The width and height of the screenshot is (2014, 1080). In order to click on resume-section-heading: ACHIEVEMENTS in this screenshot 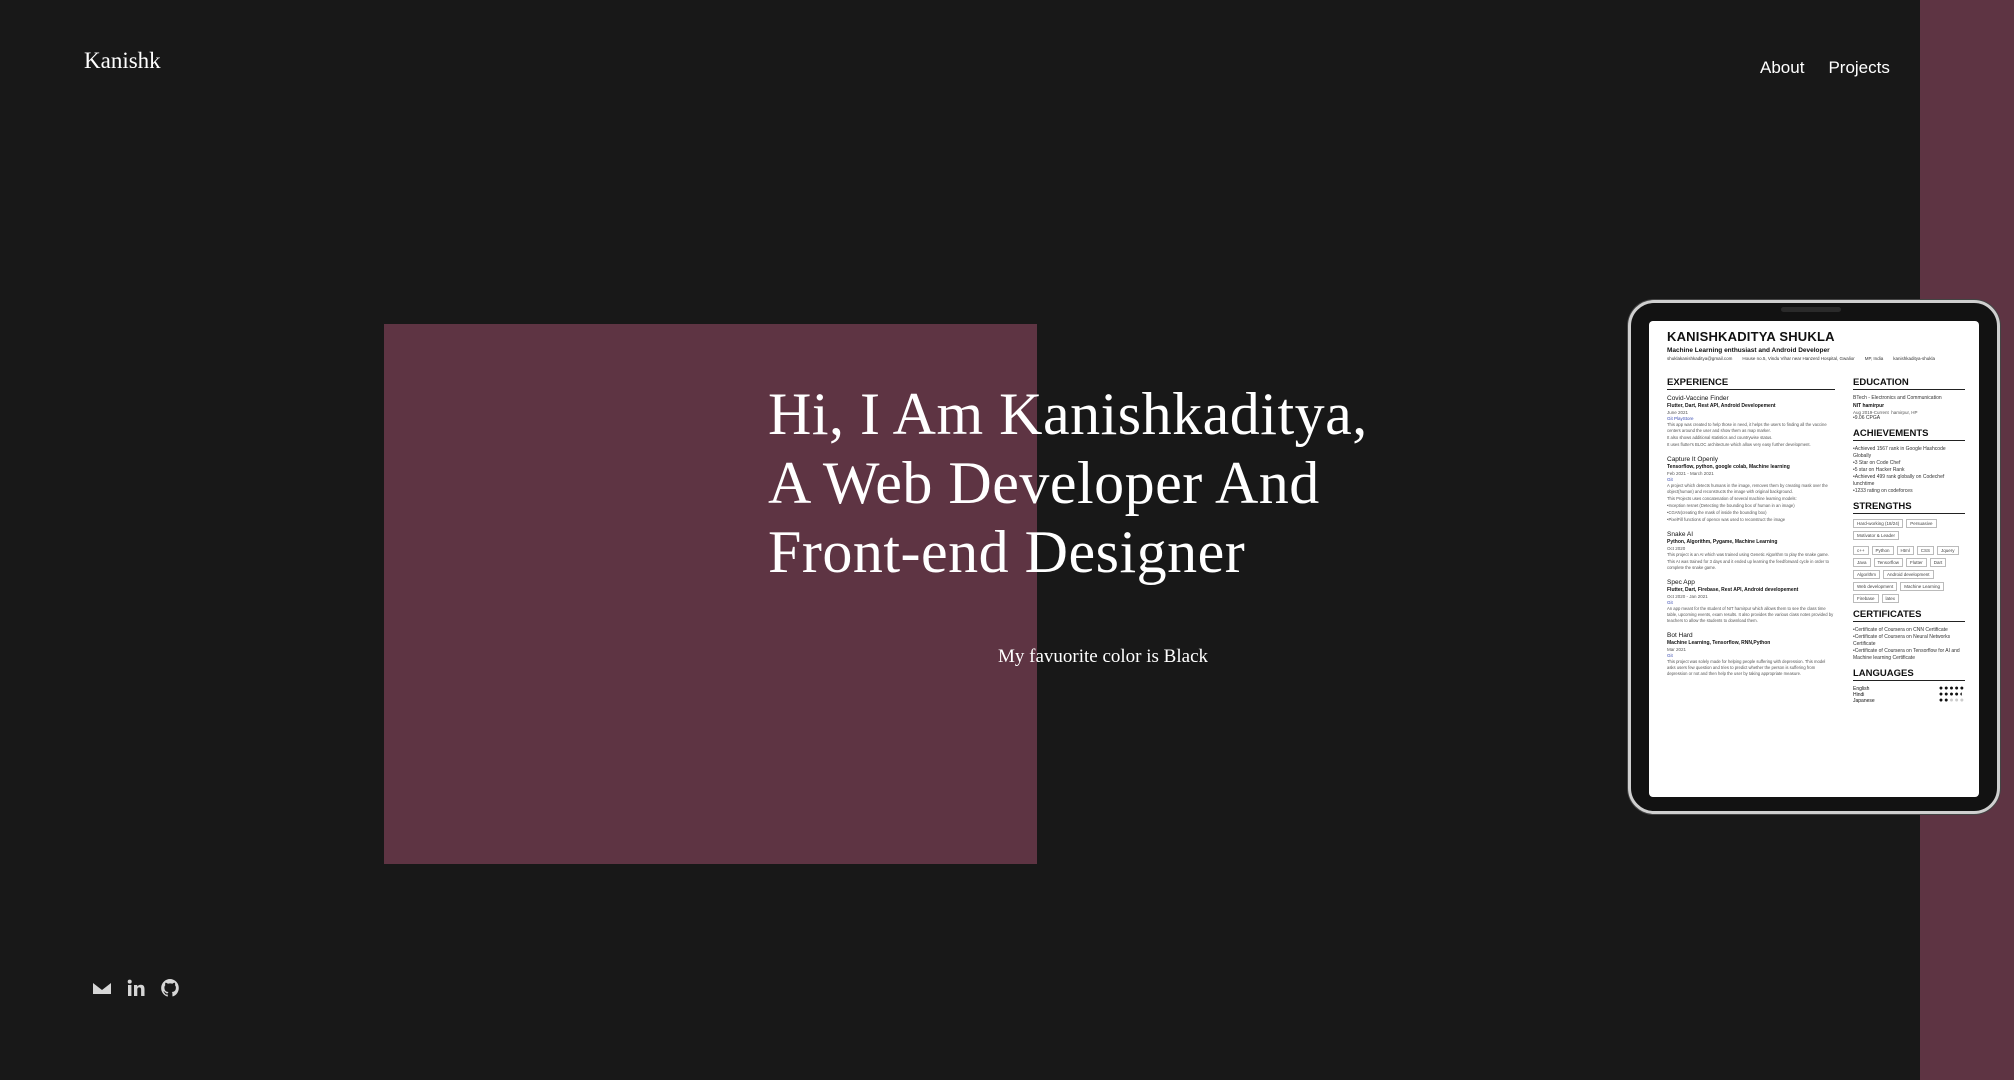, I will do `click(1909, 434)`.